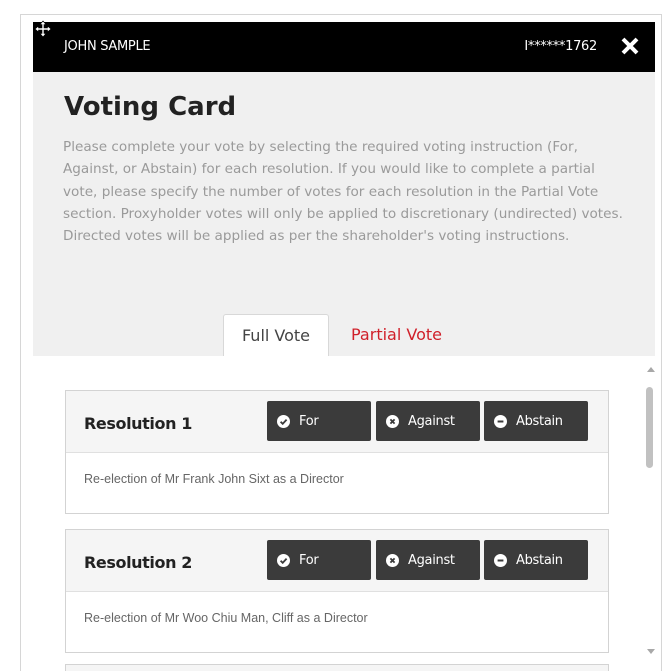  What do you see at coordinates (630, 46) in the screenshot?
I see `close-icon` at bounding box center [630, 46].